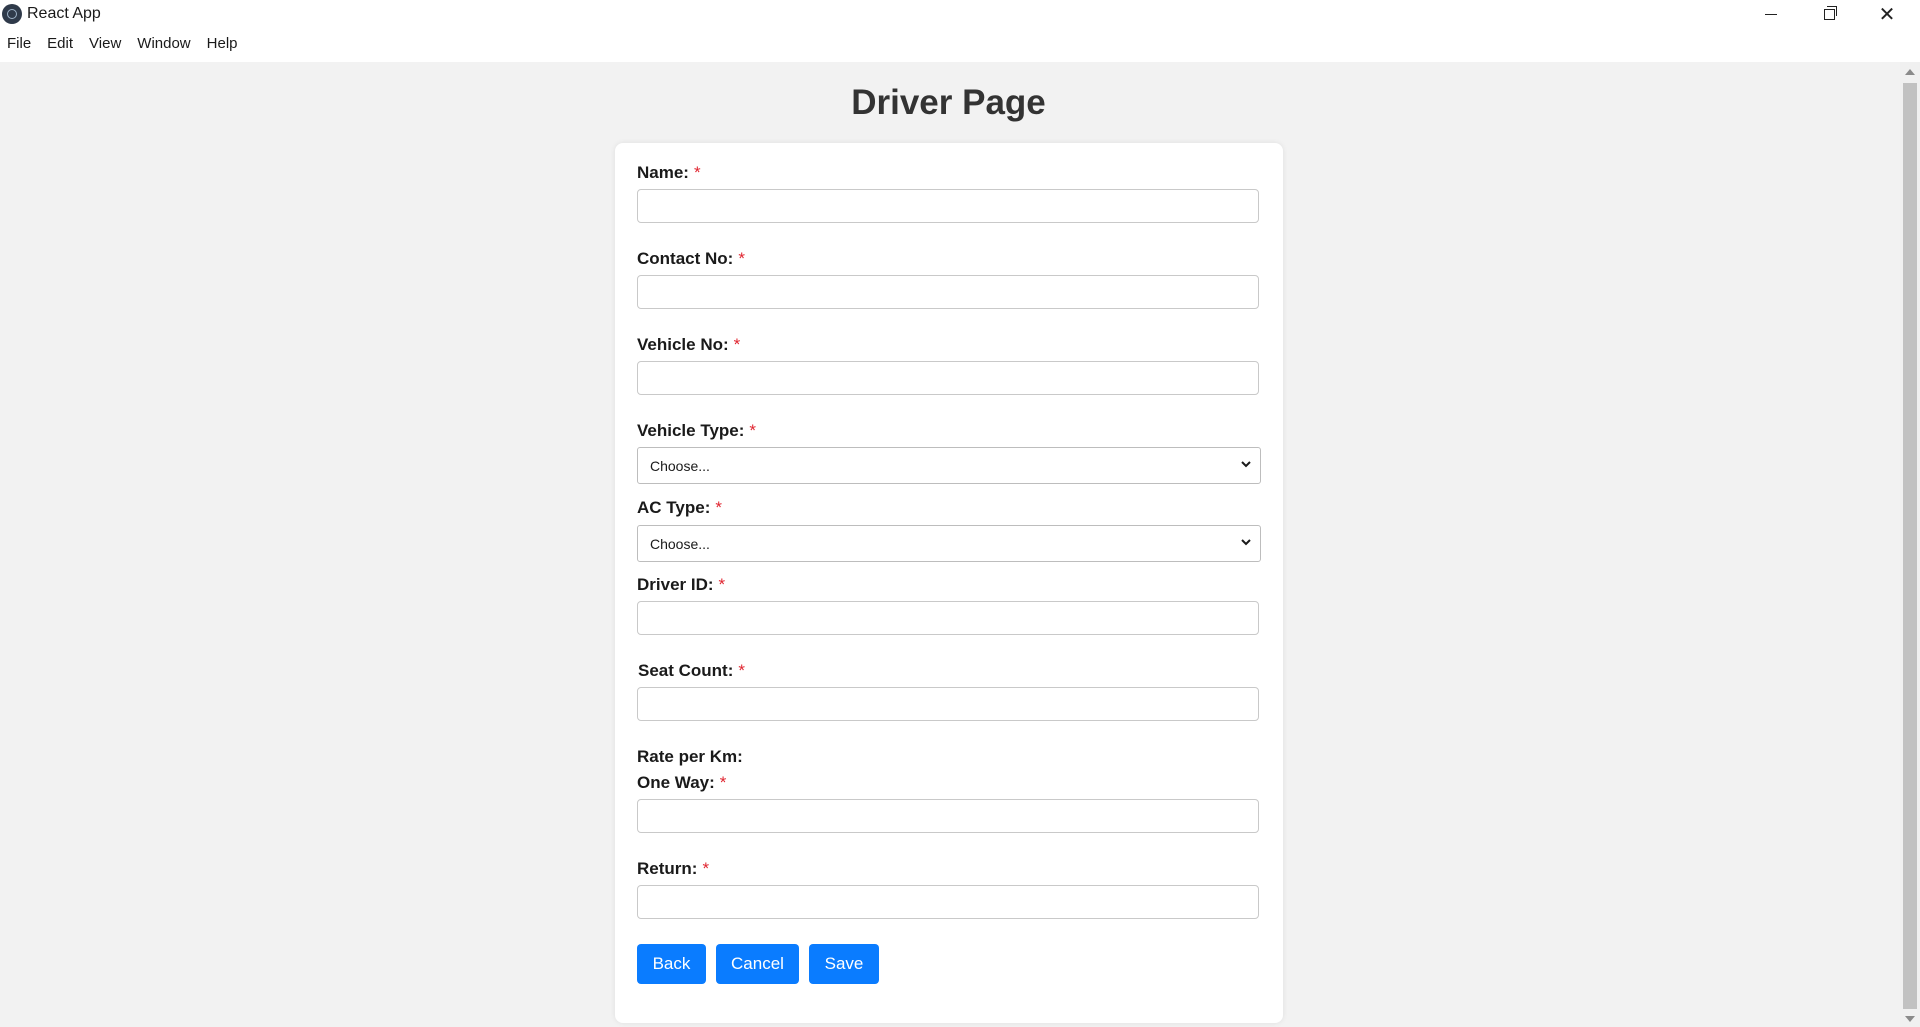  Describe the element at coordinates (948, 704) in the screenshot. I see `seat-count-input` at that location.